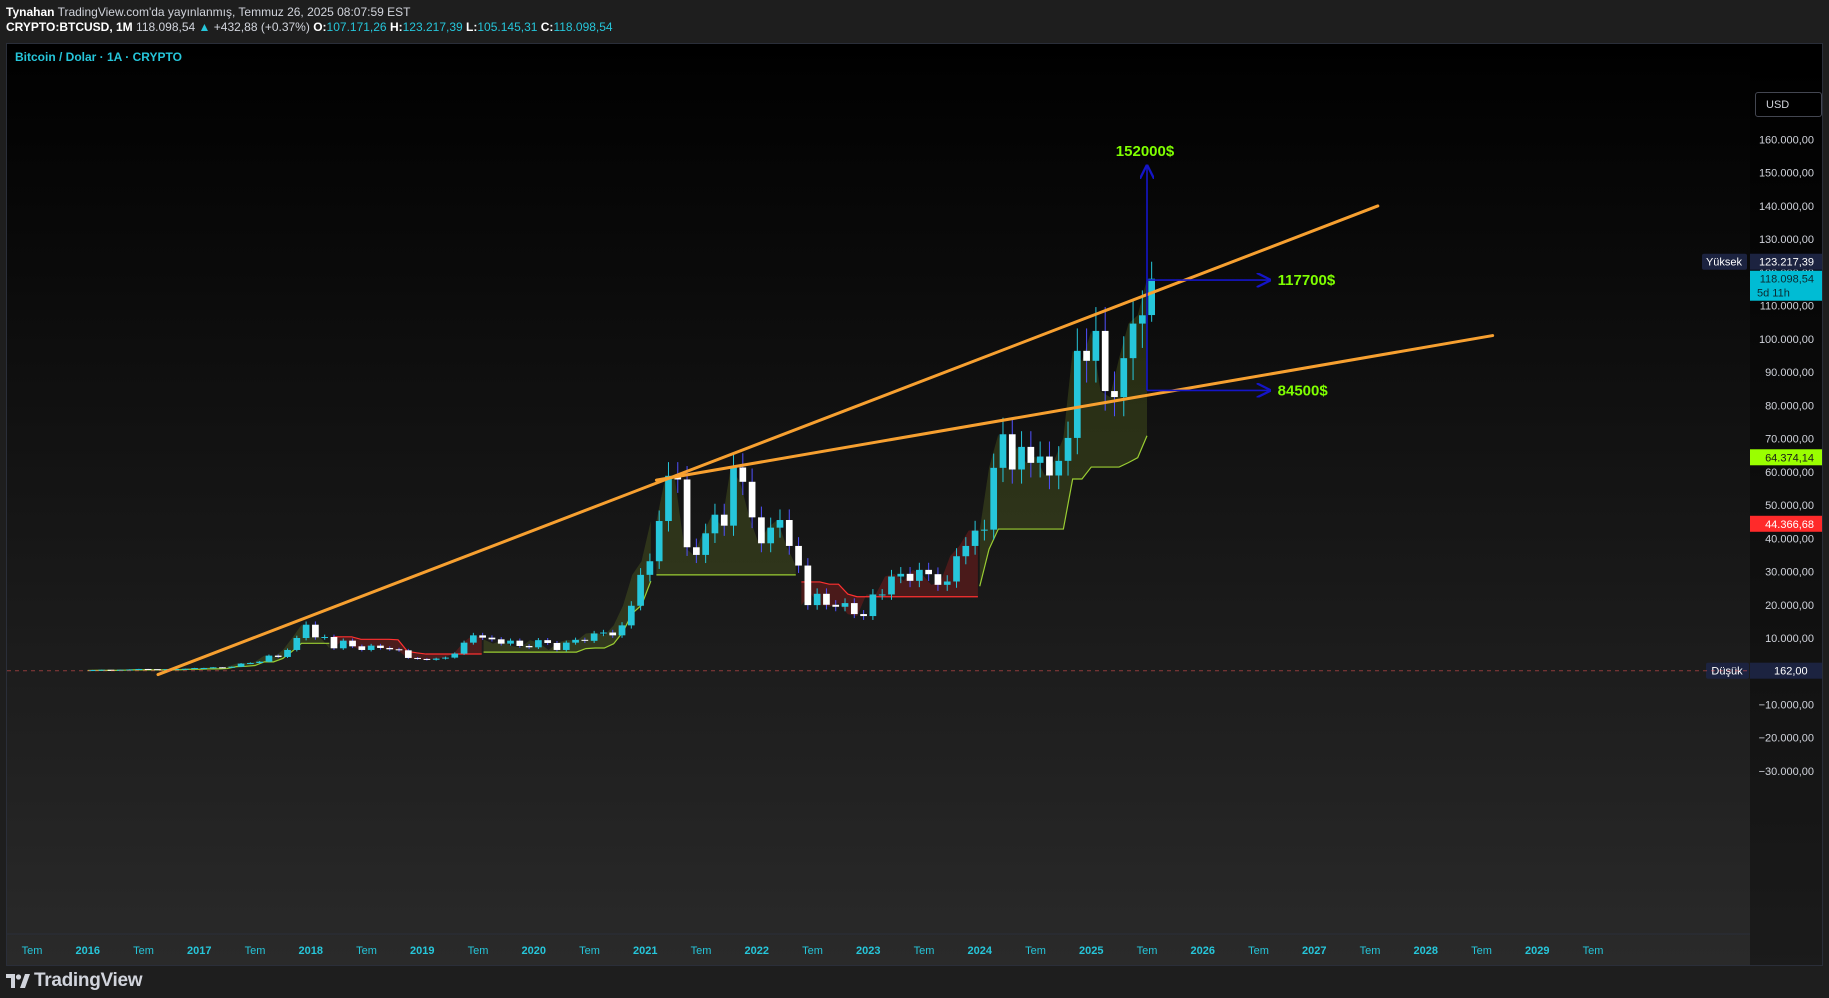 The width and height of the screenshot is (1829, 998). What do you see at coordinates (1537, 951) in the screenshot?
I see `x-tick-label: 2029` at bounding box center [1537, 951].